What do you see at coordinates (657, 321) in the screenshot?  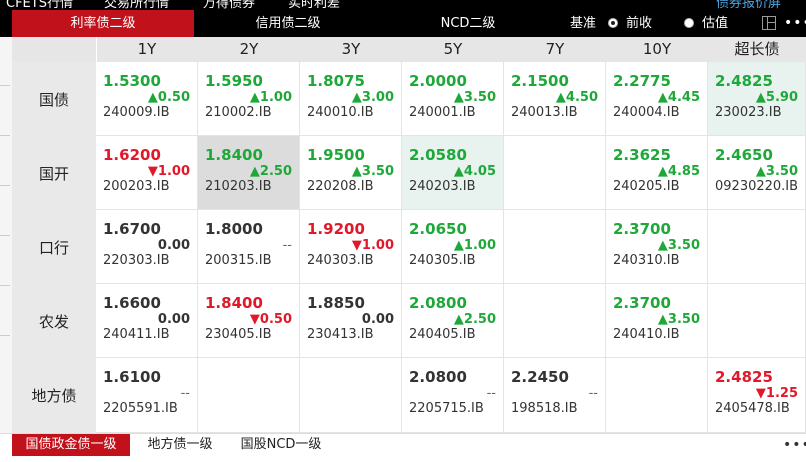 I see `quote-cell: 2.3700 ▲3.50 240410.IB` at bounding box center [657, 321].